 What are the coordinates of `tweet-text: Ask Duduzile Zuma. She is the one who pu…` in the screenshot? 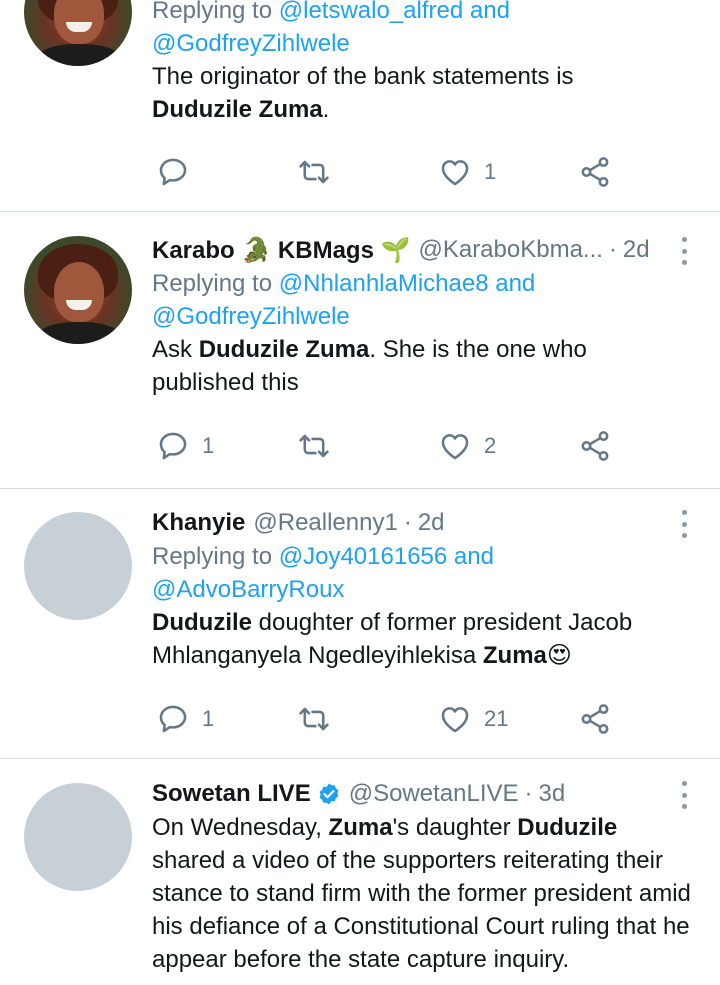 It's located at (369, 366).